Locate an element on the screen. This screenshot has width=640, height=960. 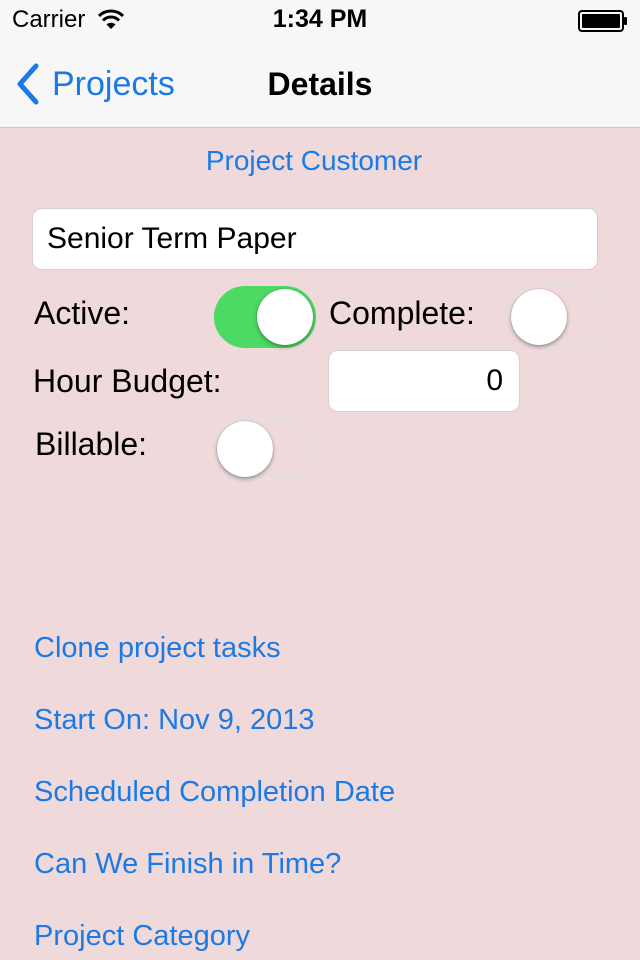
status-time: 1:34 PM is located at coordinates (320, 19).